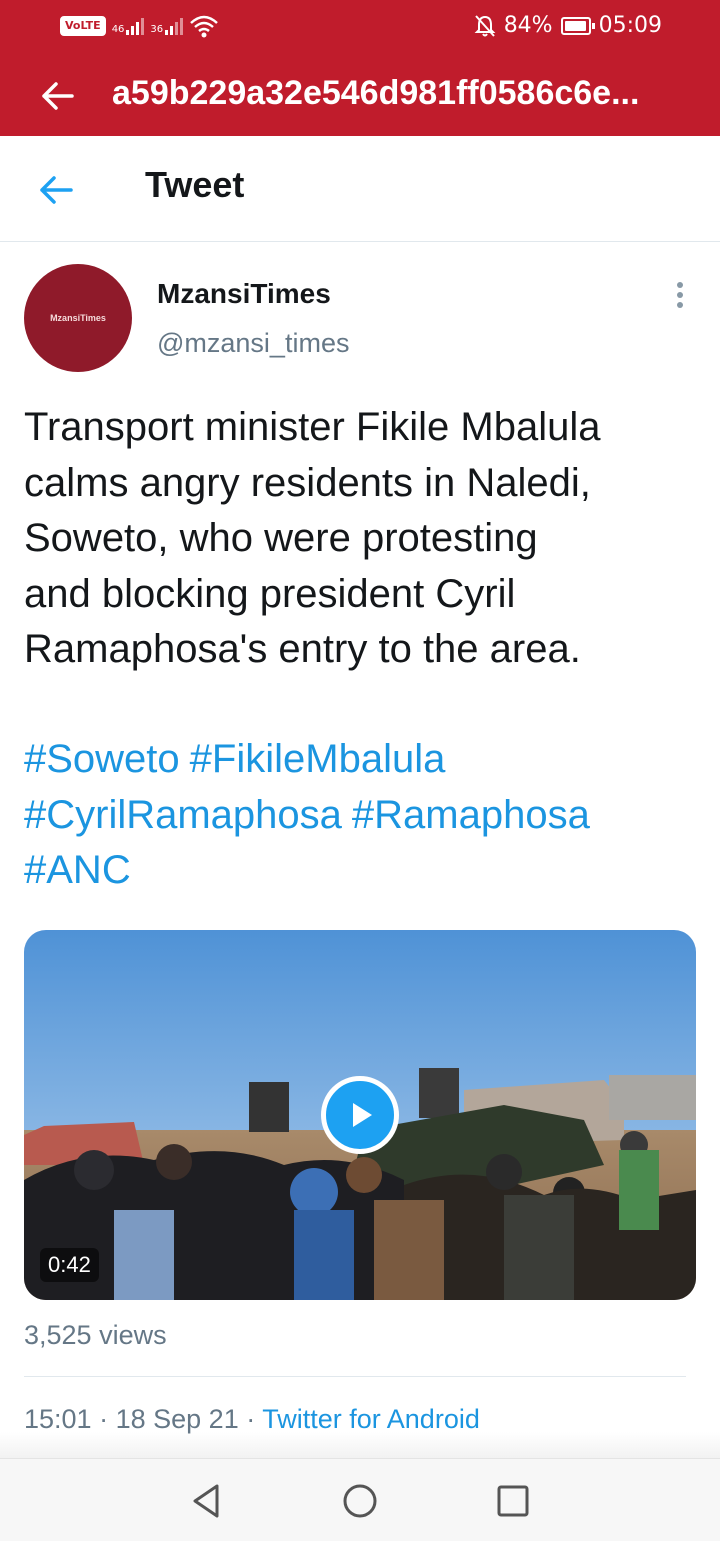 This screenshot has height=1541, width=720. What do you see at coordinates (360, 28) in the screenshot?
I see `status-bar: VoLTE 46 36 84% 05:09` at bounding box center [360, 28].